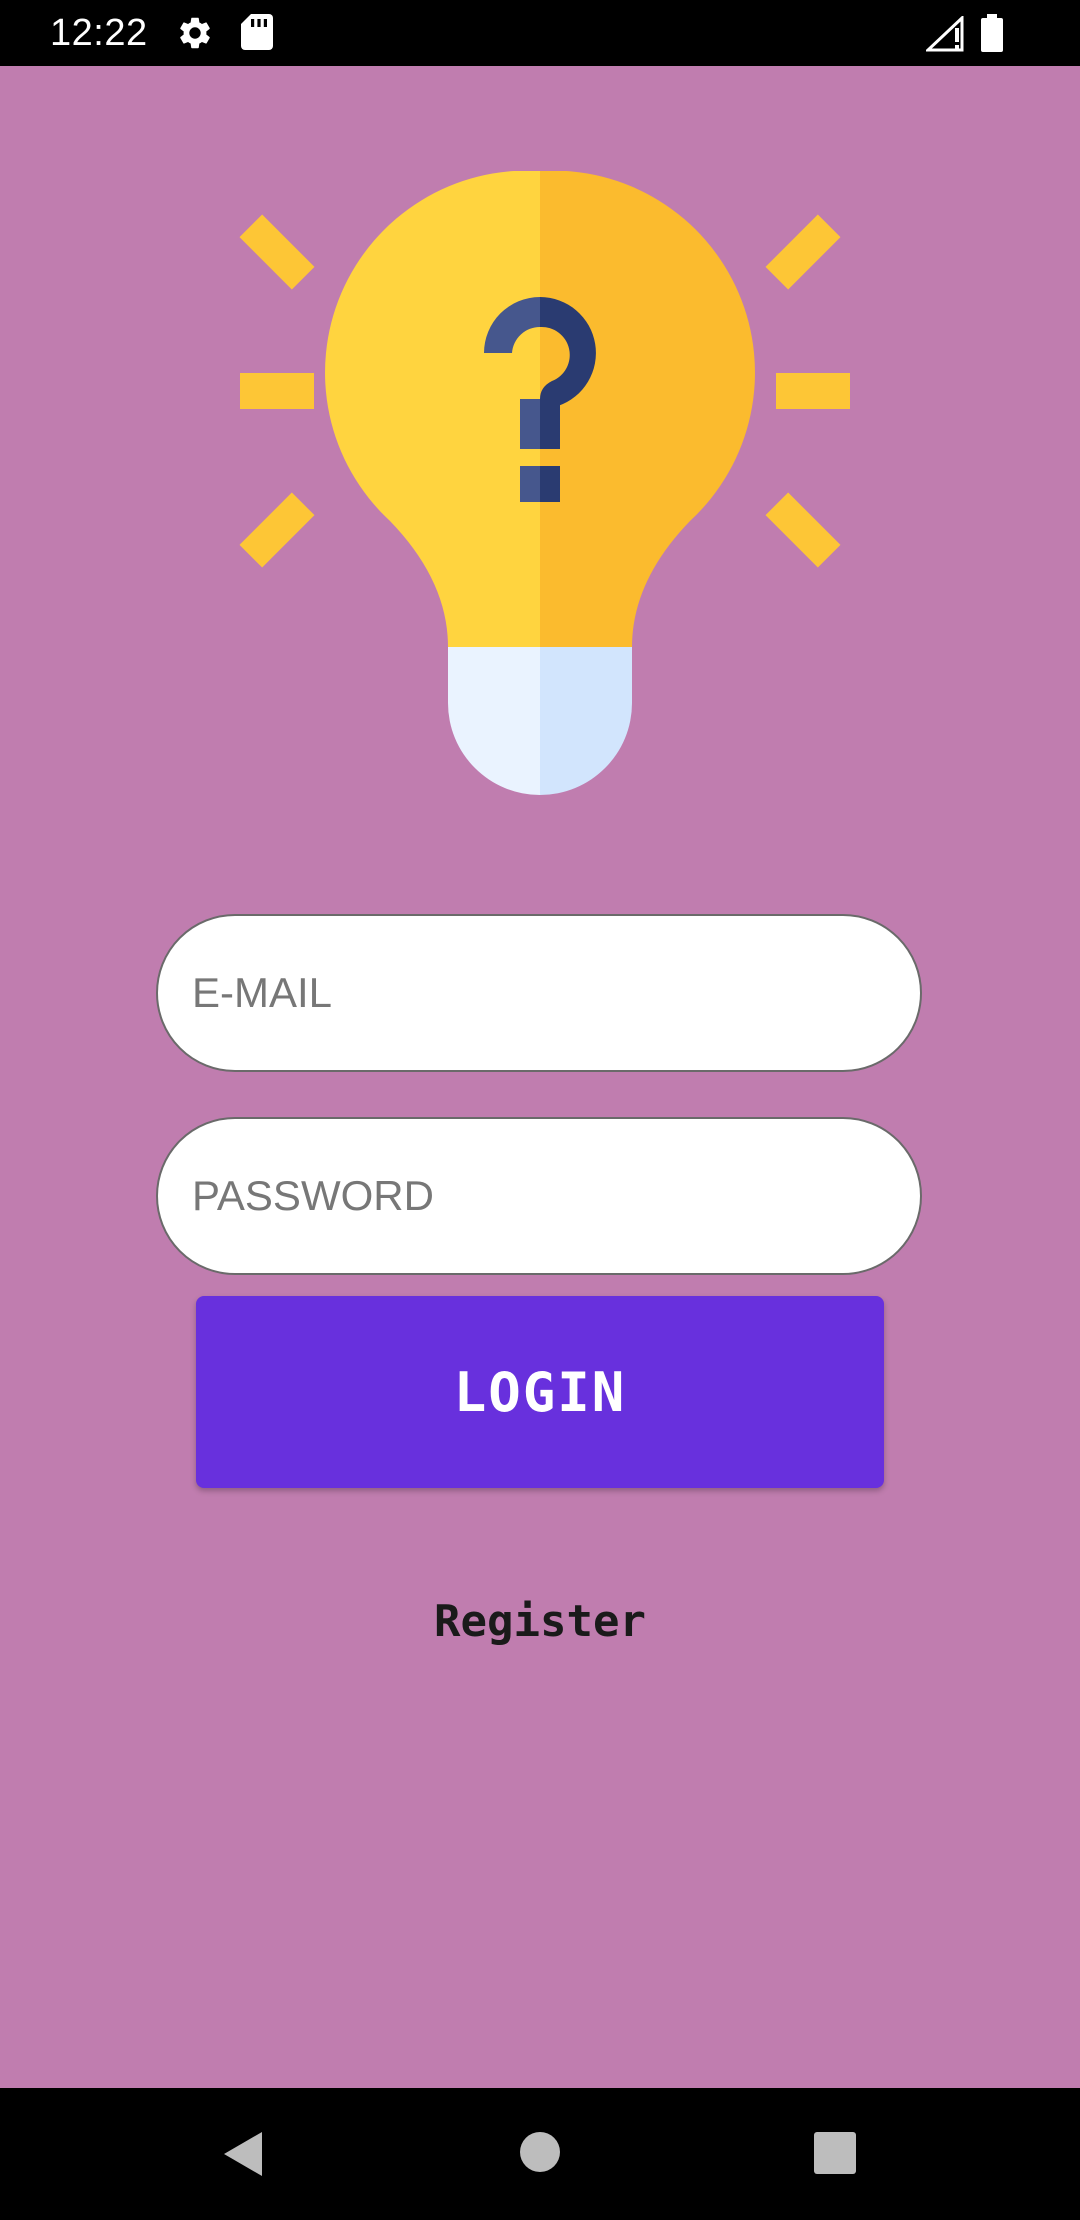  I want to click on password-input, so click(555, 1196).